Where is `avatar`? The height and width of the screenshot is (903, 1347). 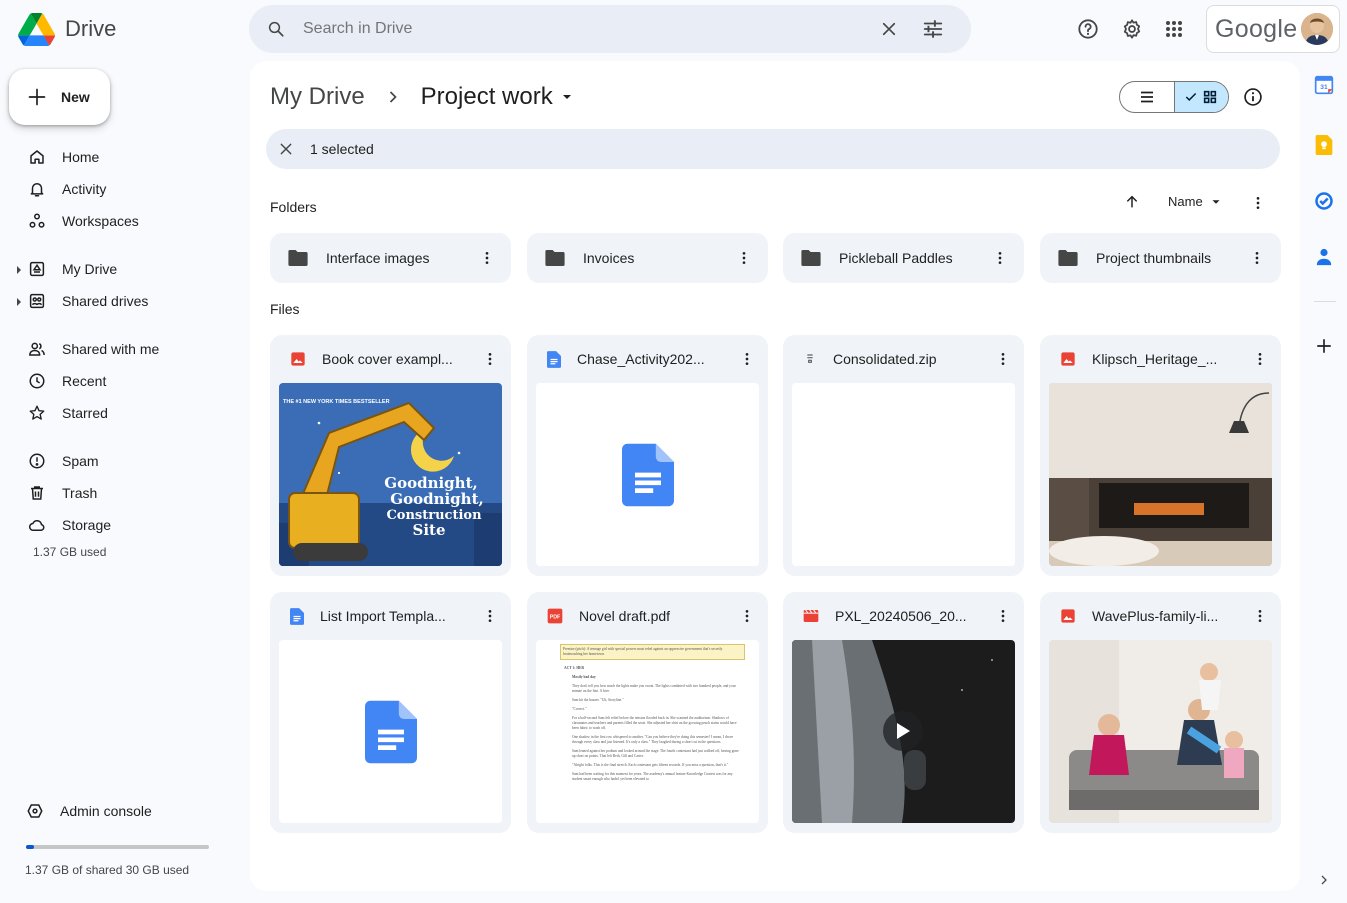 avatar is located at coordinates (1317, 29).